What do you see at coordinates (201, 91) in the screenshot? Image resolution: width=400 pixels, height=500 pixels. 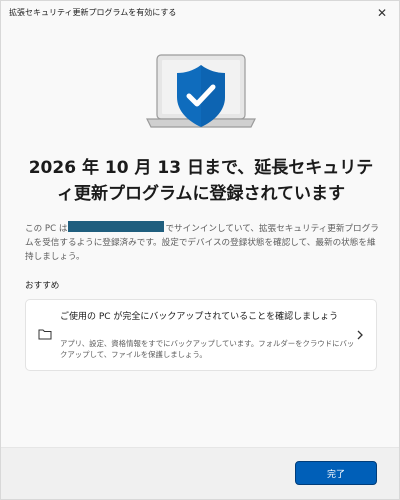 I see `laptop-shield-icon` at bounding box center [201, 91].